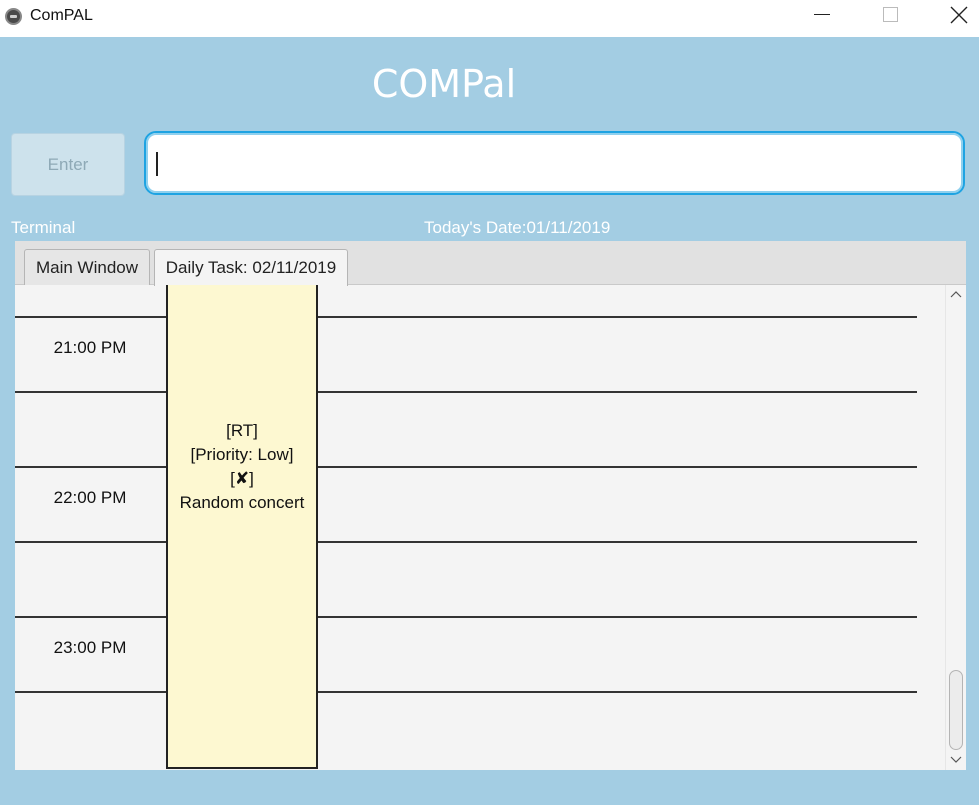  I want to click on event-priority: [Priority: Low], so click(242, 454).